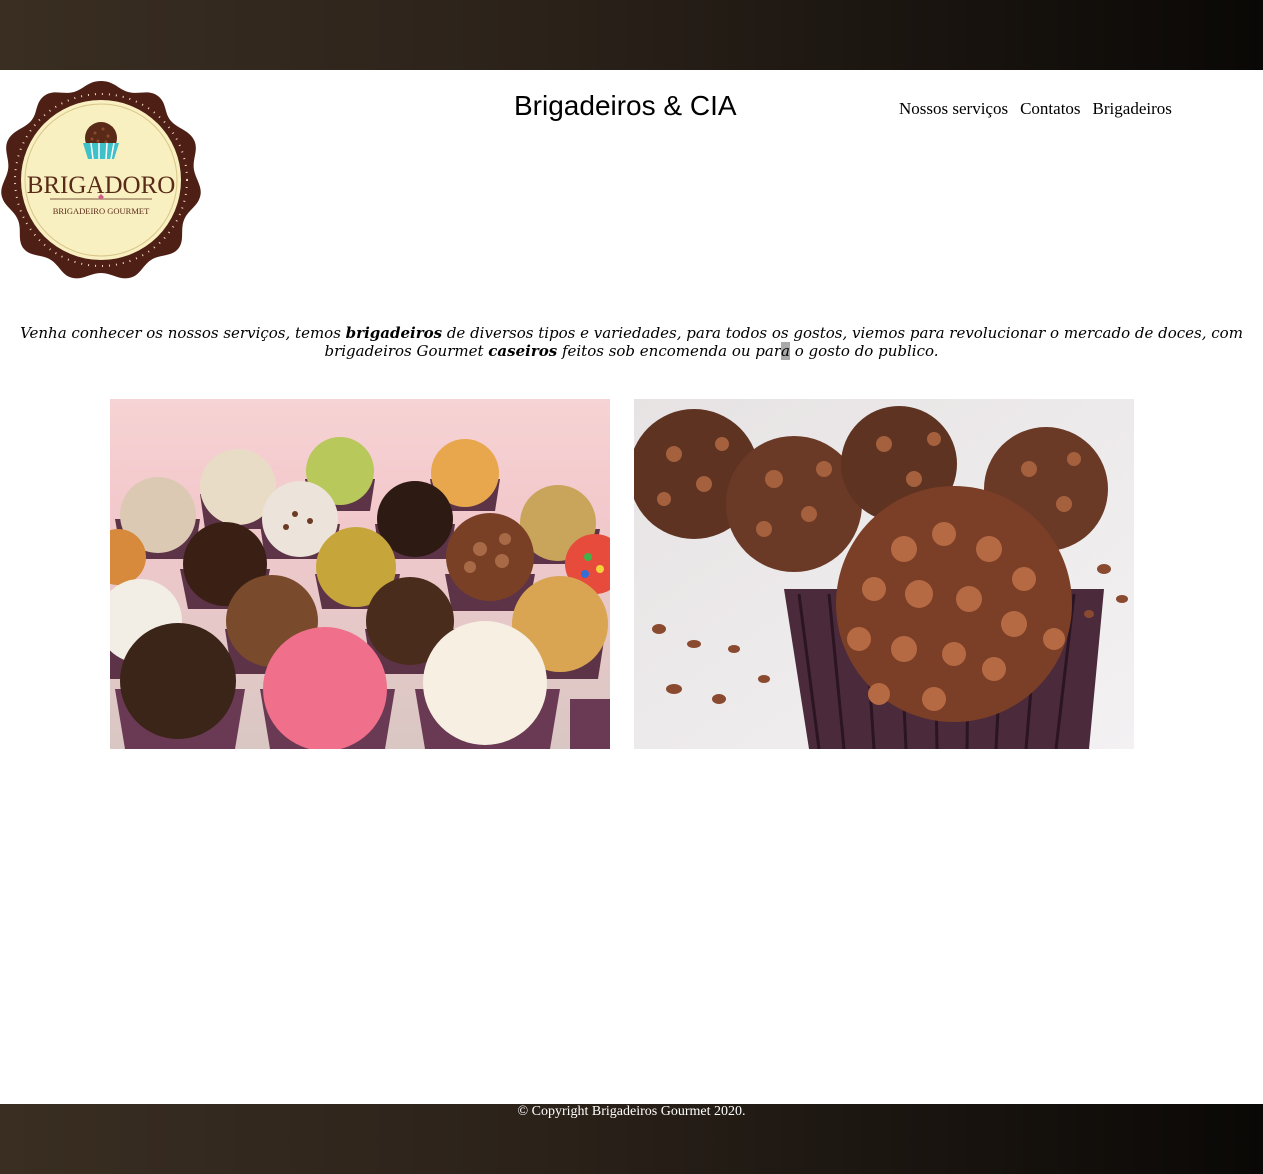 This screenshot has height=1174, width=1263. What do you see at coordinates (631, 35) in the screenshot?
I see `top-bar` at bounding box center [631, 35].